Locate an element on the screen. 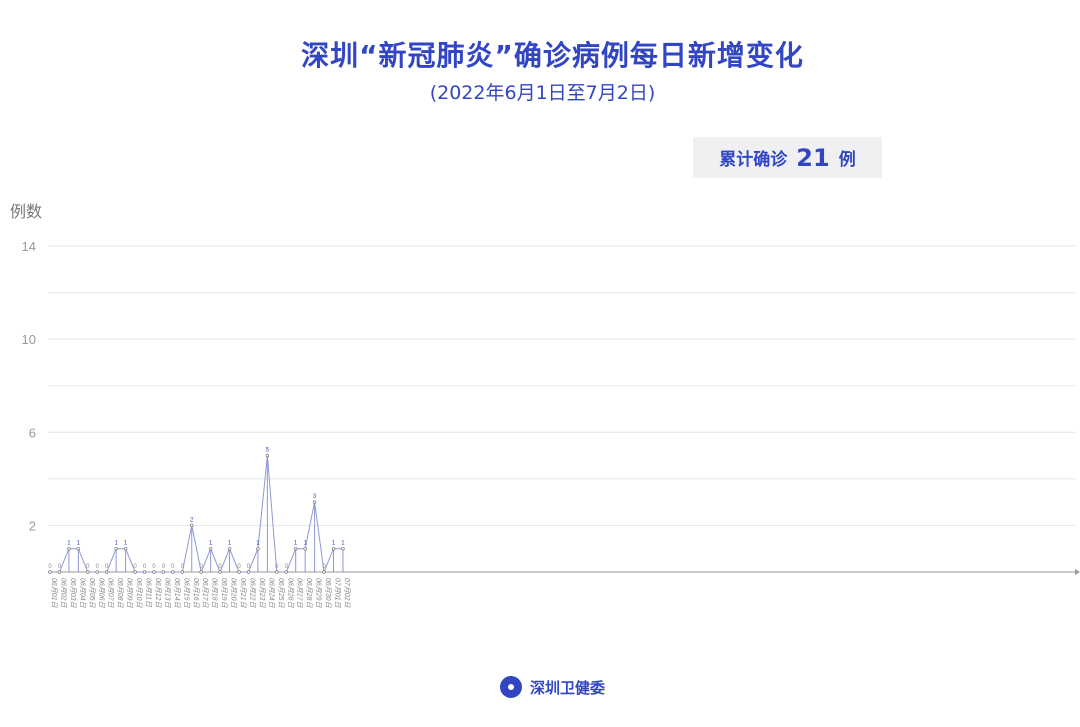 Image resolution: width=1080 pixels, height=727 pixels. x-tick-label: 06月30日 is located at coordinates (328, 593).